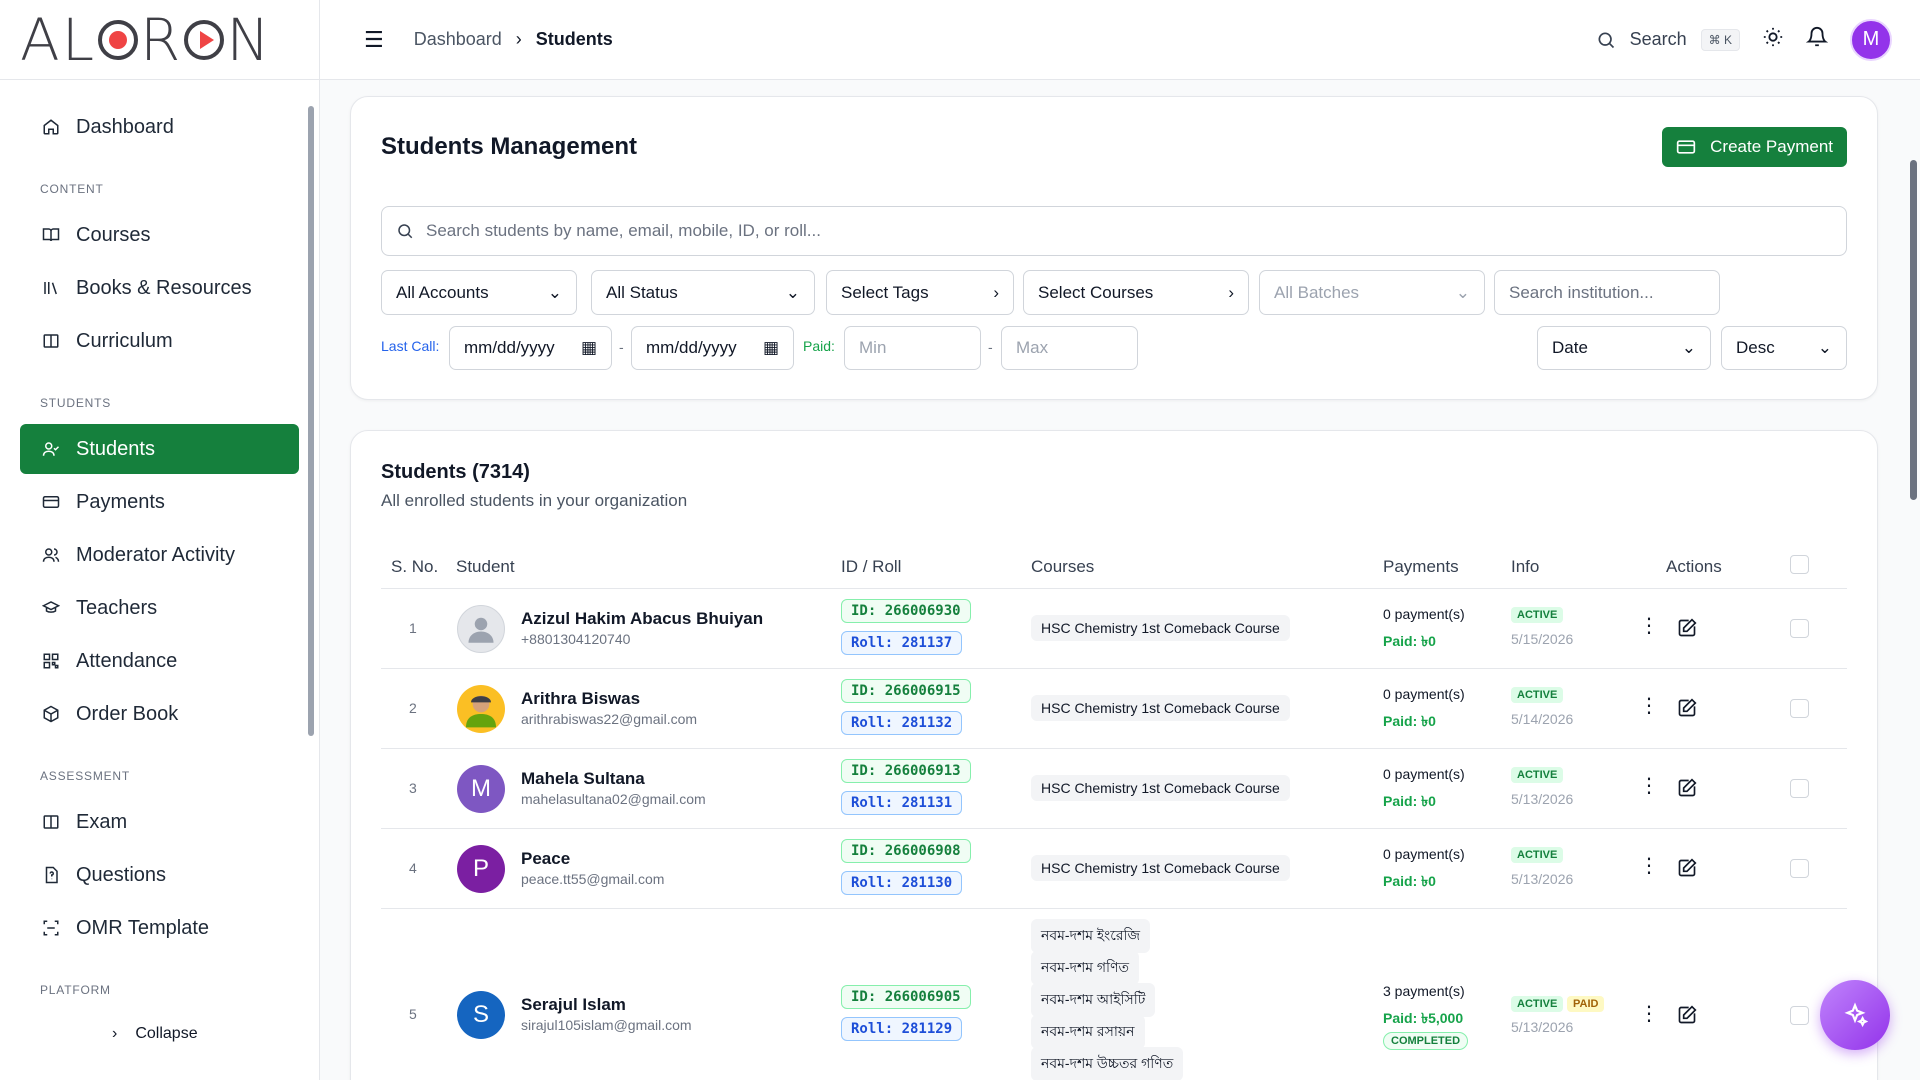 Image resolution: width=1920 pixels, height=1080 pixels. Describe the element at coordinates (1372, 292) in the screenshot. I see `batches-select: All Batches ⌄` at that location.